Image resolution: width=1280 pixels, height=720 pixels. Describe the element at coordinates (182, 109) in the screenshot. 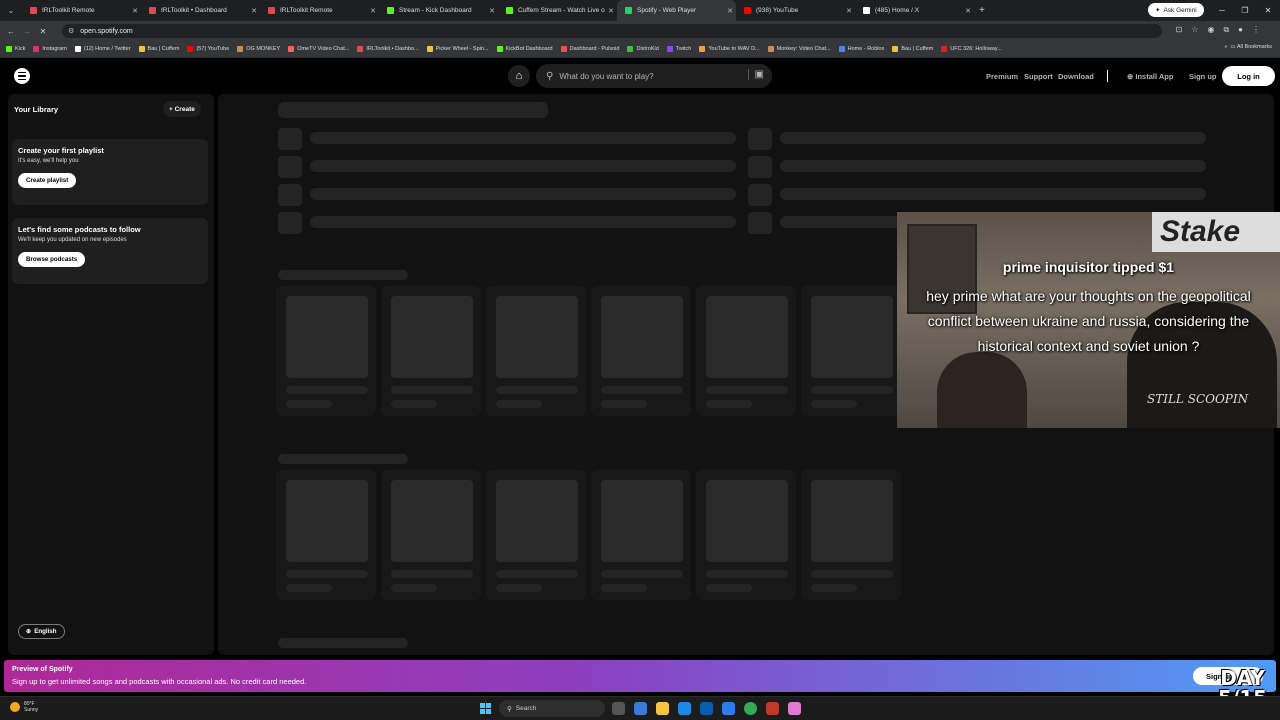

I see `create-button: + Create` at that location.